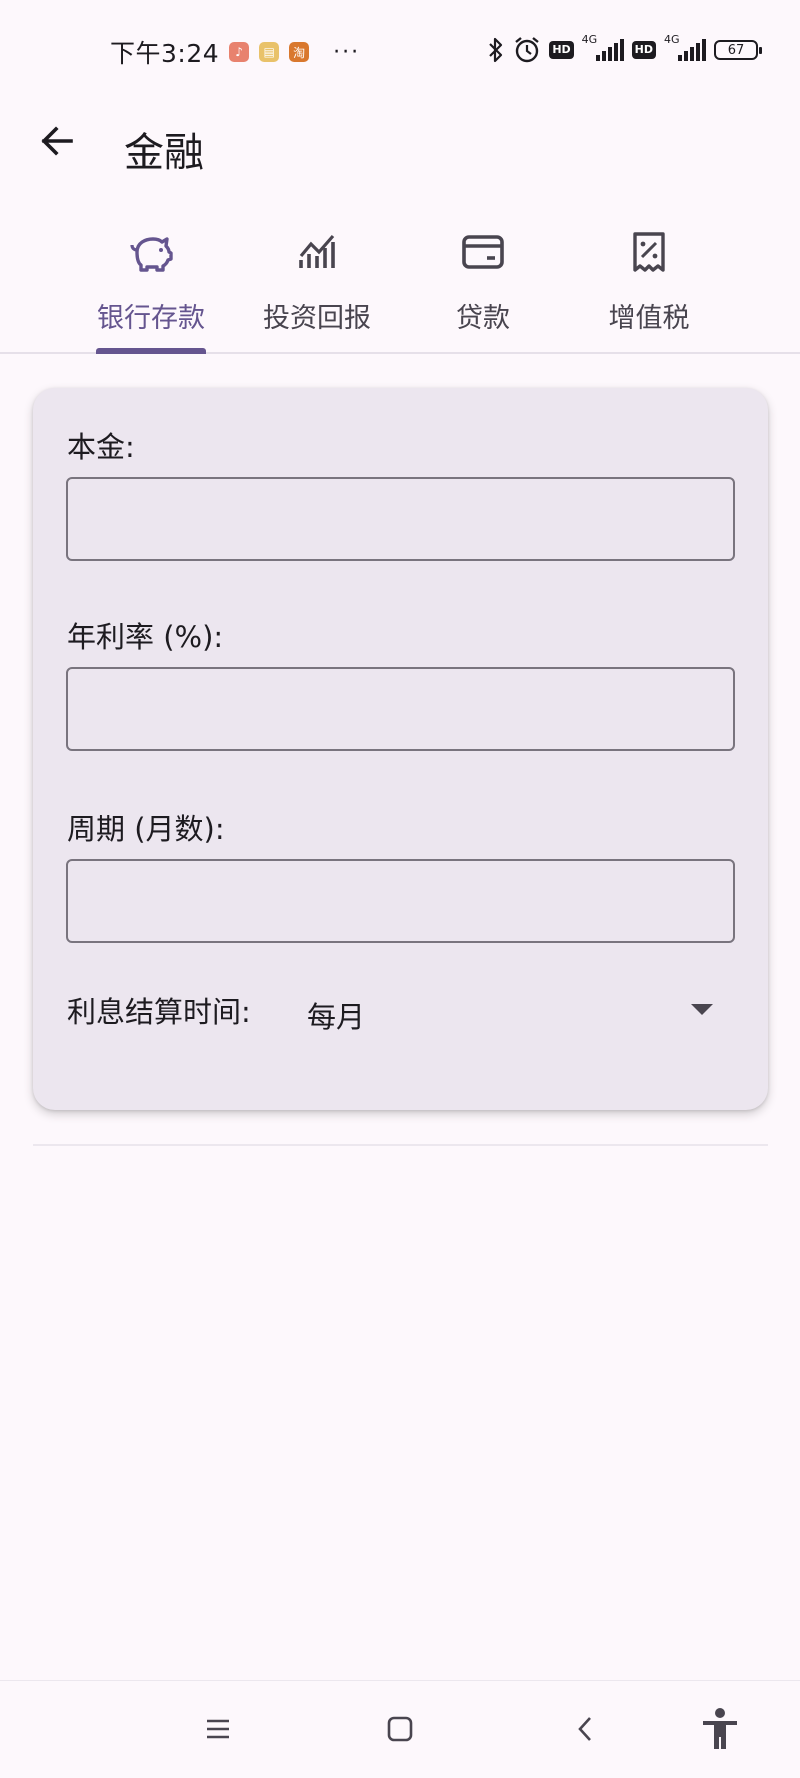  What do you see at coordinates (101, 447) in the screenshot?
I see `principal-label: 本金:` at bounding box center [101, 447].